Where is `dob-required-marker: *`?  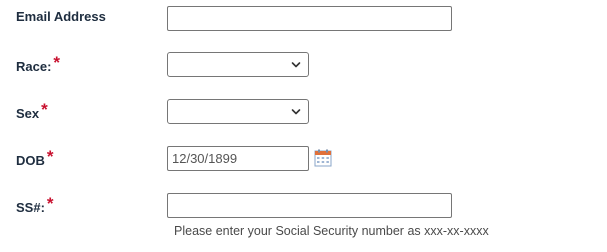
dob-required-marker: * is located at coordinates (50, 156).